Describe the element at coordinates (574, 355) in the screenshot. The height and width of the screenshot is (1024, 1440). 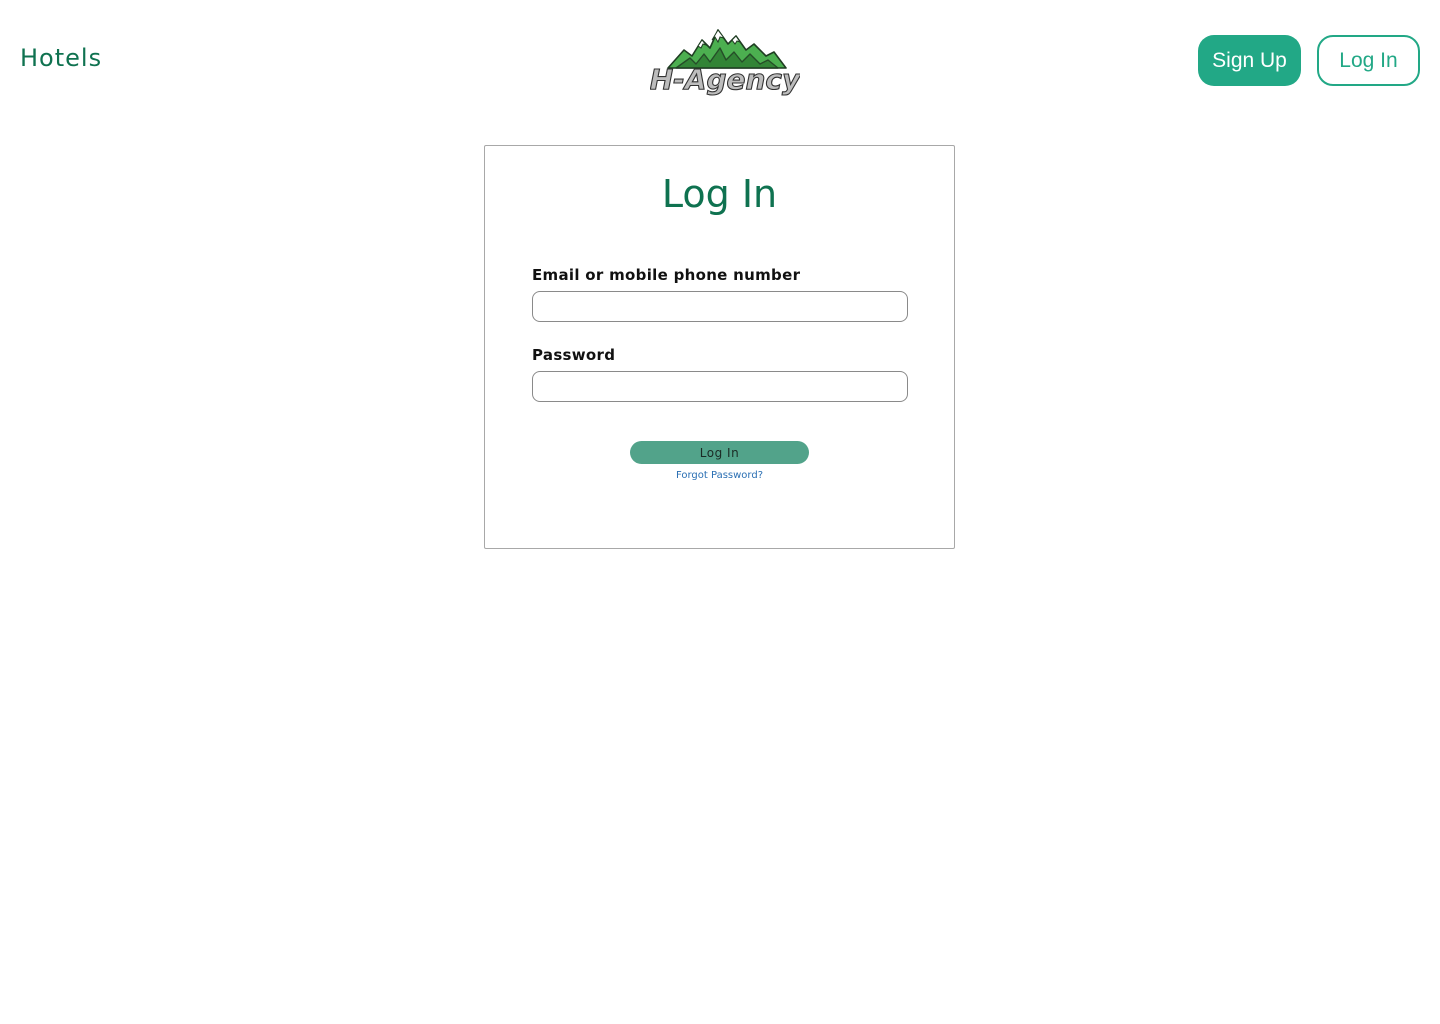
I see `password-label: Password` at that location.